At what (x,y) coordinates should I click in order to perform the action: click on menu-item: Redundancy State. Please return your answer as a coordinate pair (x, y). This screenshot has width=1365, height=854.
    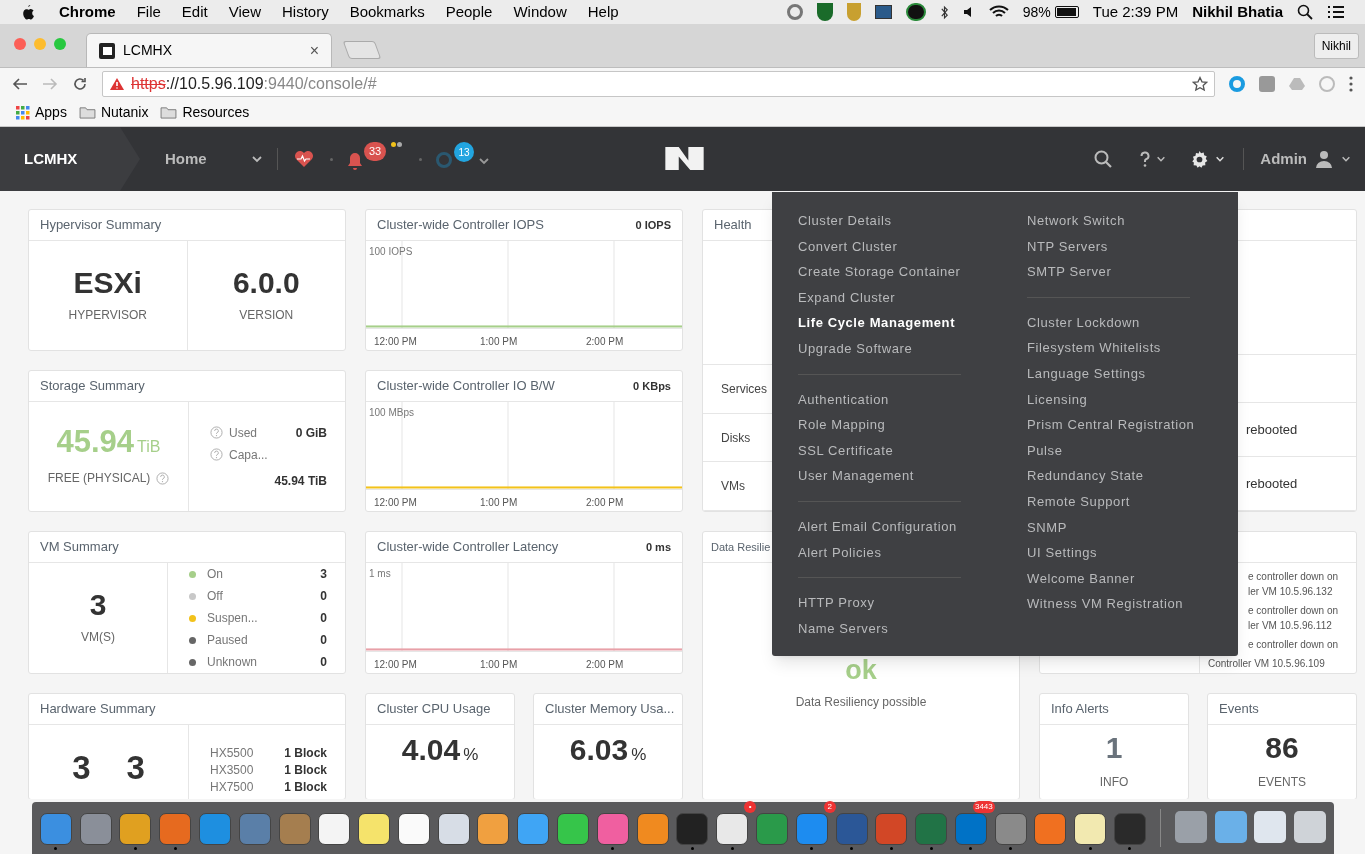
    Looking at the image, I should click on (1132, 476).